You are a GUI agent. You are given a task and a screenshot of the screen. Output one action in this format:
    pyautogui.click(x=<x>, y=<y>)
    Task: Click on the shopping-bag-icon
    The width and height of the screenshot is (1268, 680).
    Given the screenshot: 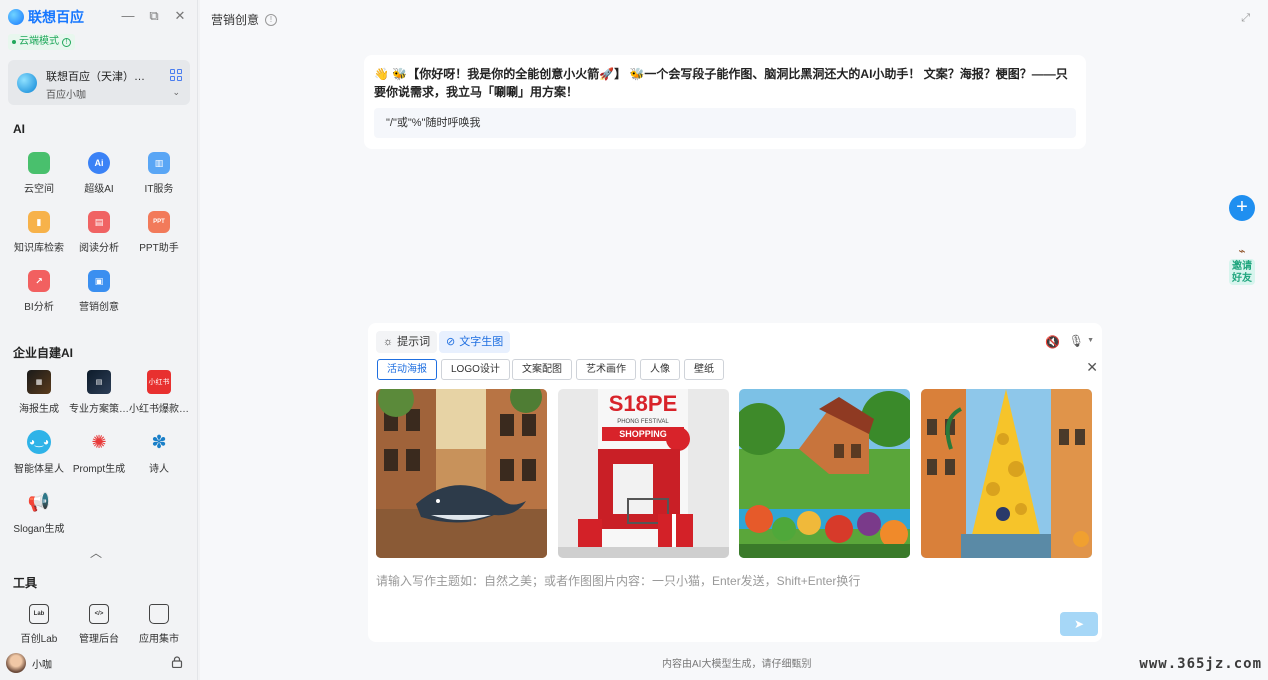 What is the action you would take?
    pyautogui.click(x=159, y=614)
    